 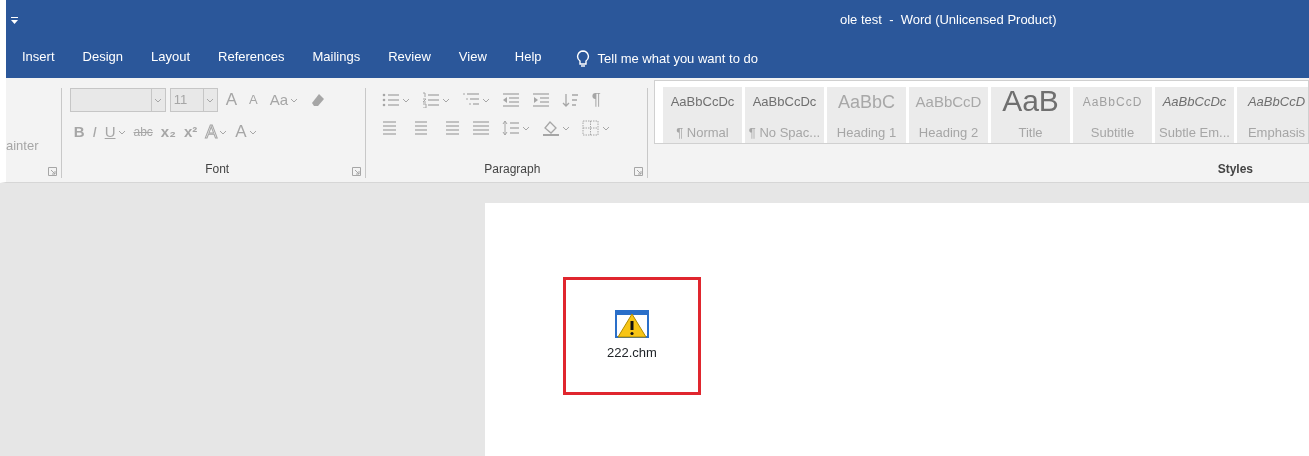 What do you see at coordinates (540, 100) in the screenshot?
I see `increase-indent-icon` at bounding box center [540, 100].